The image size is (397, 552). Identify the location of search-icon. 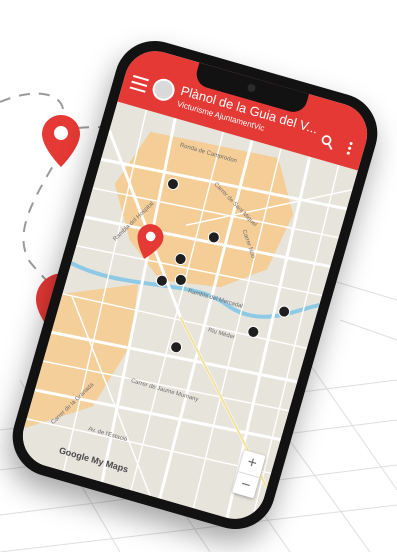
(327, 141).